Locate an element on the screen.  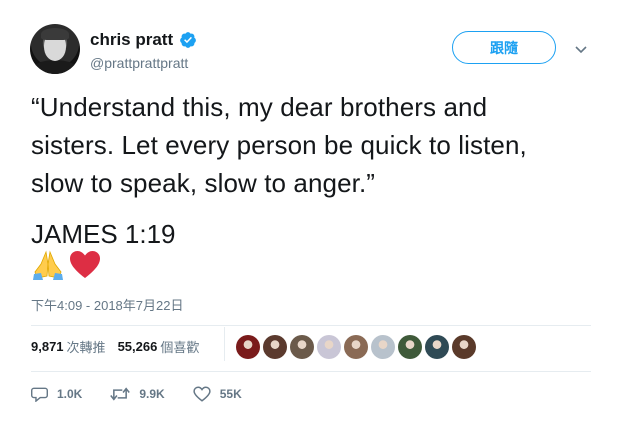
reply-icon is located at coordinates (39, 394).